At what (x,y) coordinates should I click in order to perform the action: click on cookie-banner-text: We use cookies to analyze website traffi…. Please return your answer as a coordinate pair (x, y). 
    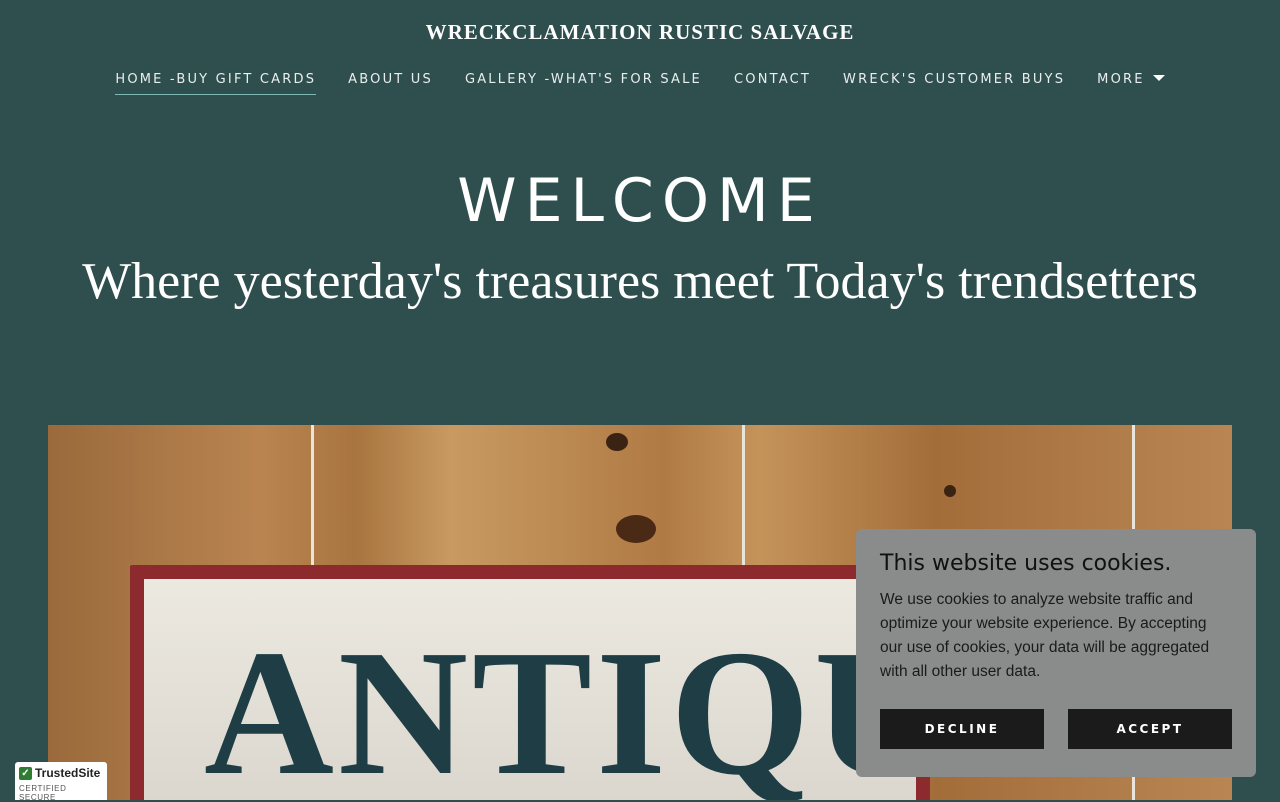
    Looking at the image, I should click on (1045, 635).